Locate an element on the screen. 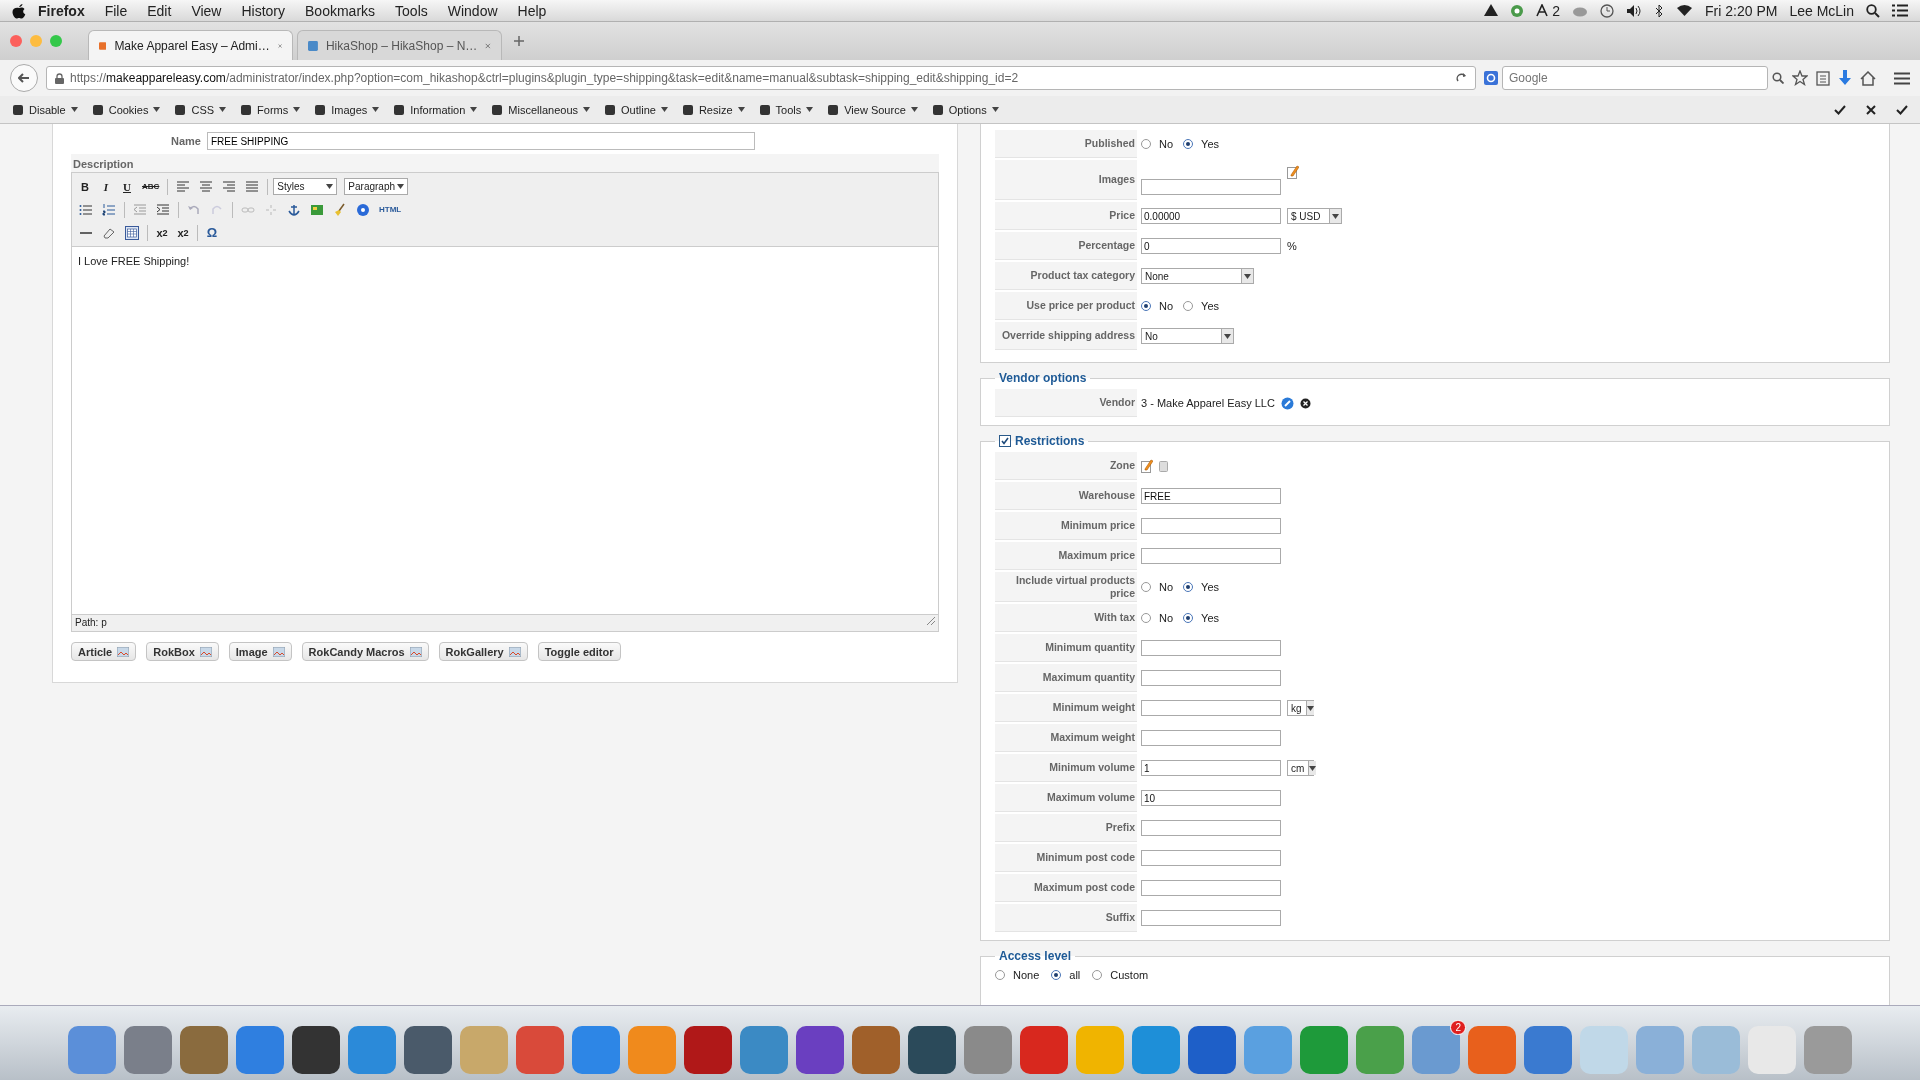 The image size is (1920, 1080). toolbar-button: Ω is located at coordinates (212, 232).